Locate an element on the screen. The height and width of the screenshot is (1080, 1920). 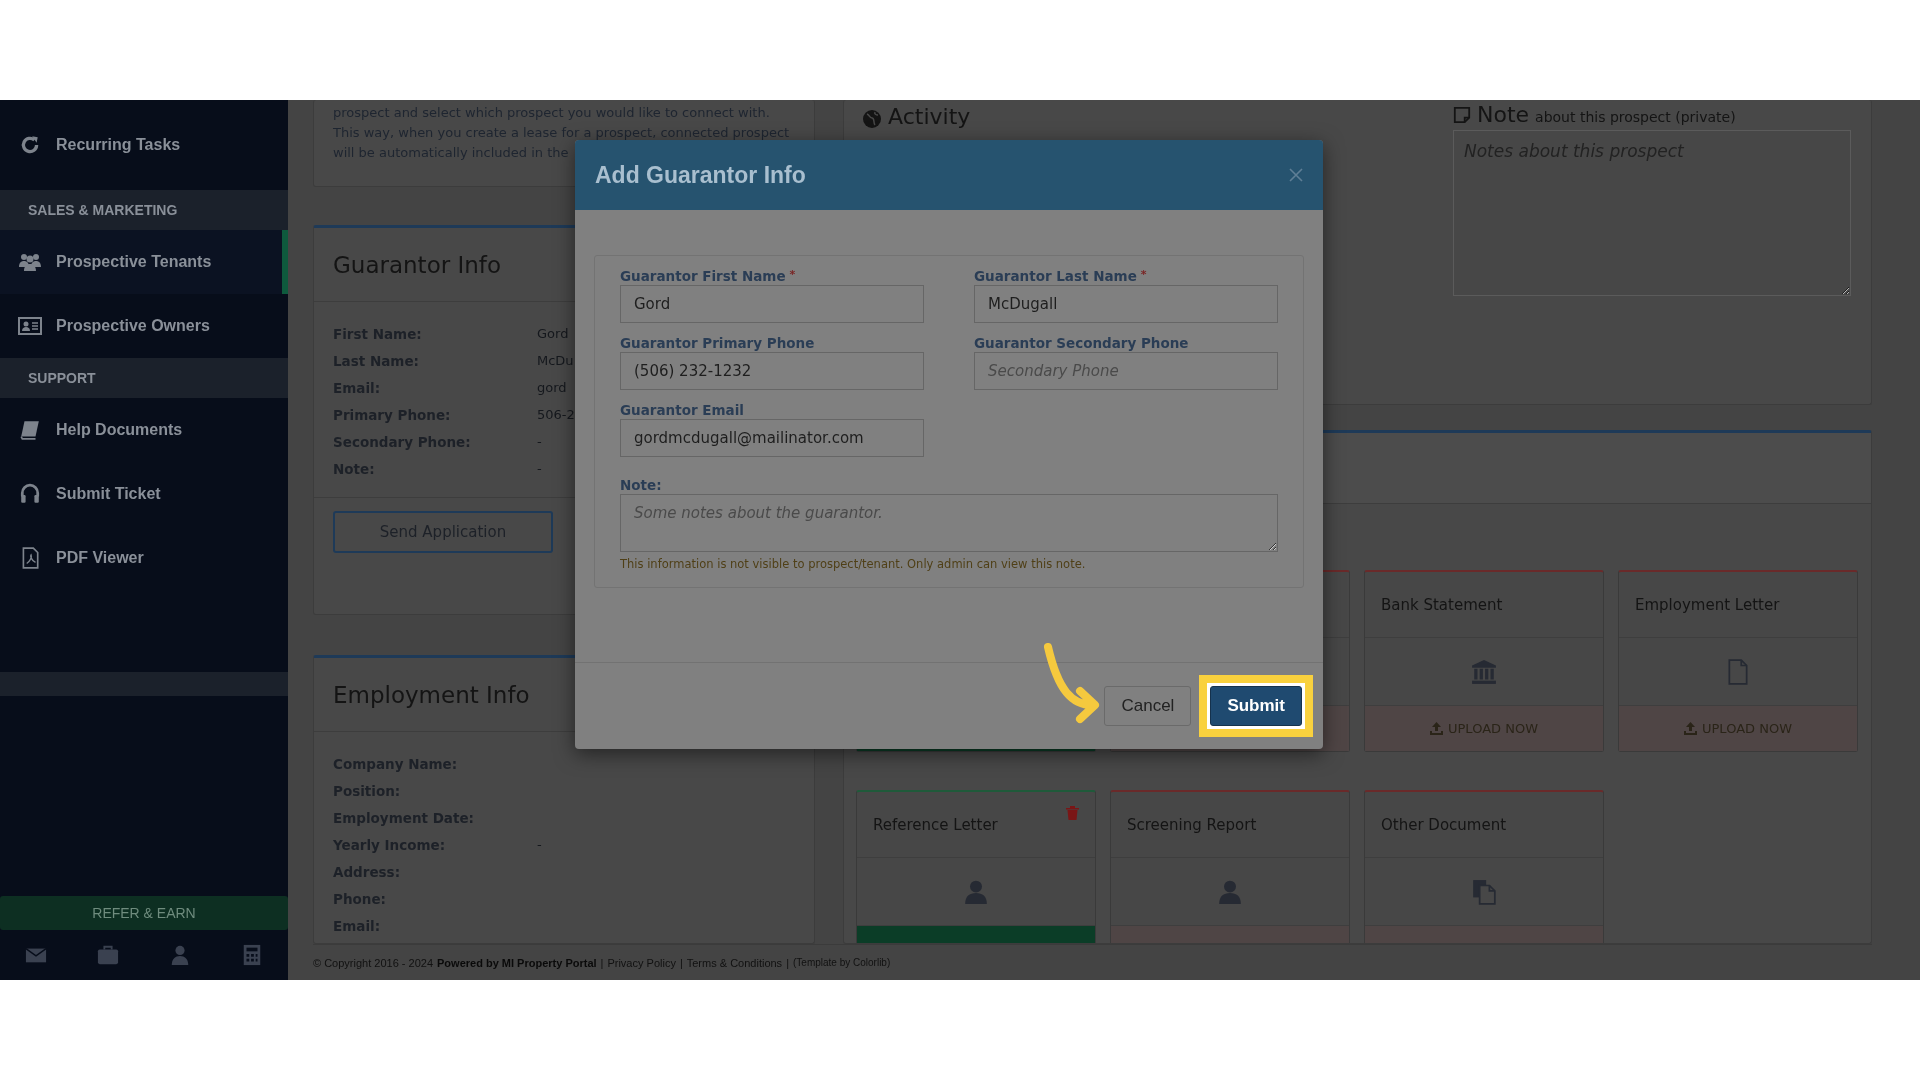
sidebar-item: Submit Ticket is located at coordinates (144, 494).